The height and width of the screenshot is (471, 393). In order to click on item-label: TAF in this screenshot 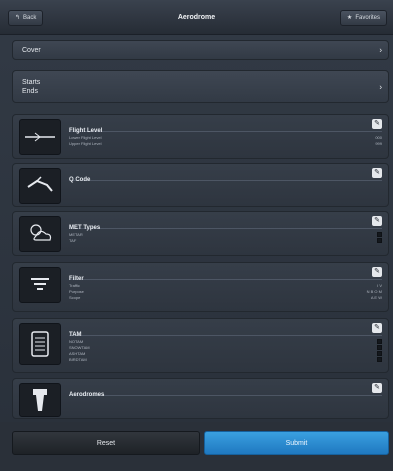, I will do `click(73, 240)`.